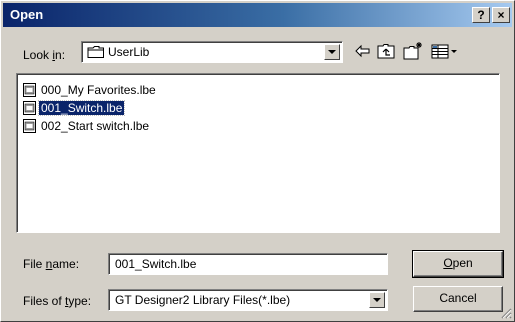 This screenshot has width=515, height=322. Describe the element at coordinates (248, 264) in the screenshot. I see `file-name-input: 001_Switch.lbe` at that location.